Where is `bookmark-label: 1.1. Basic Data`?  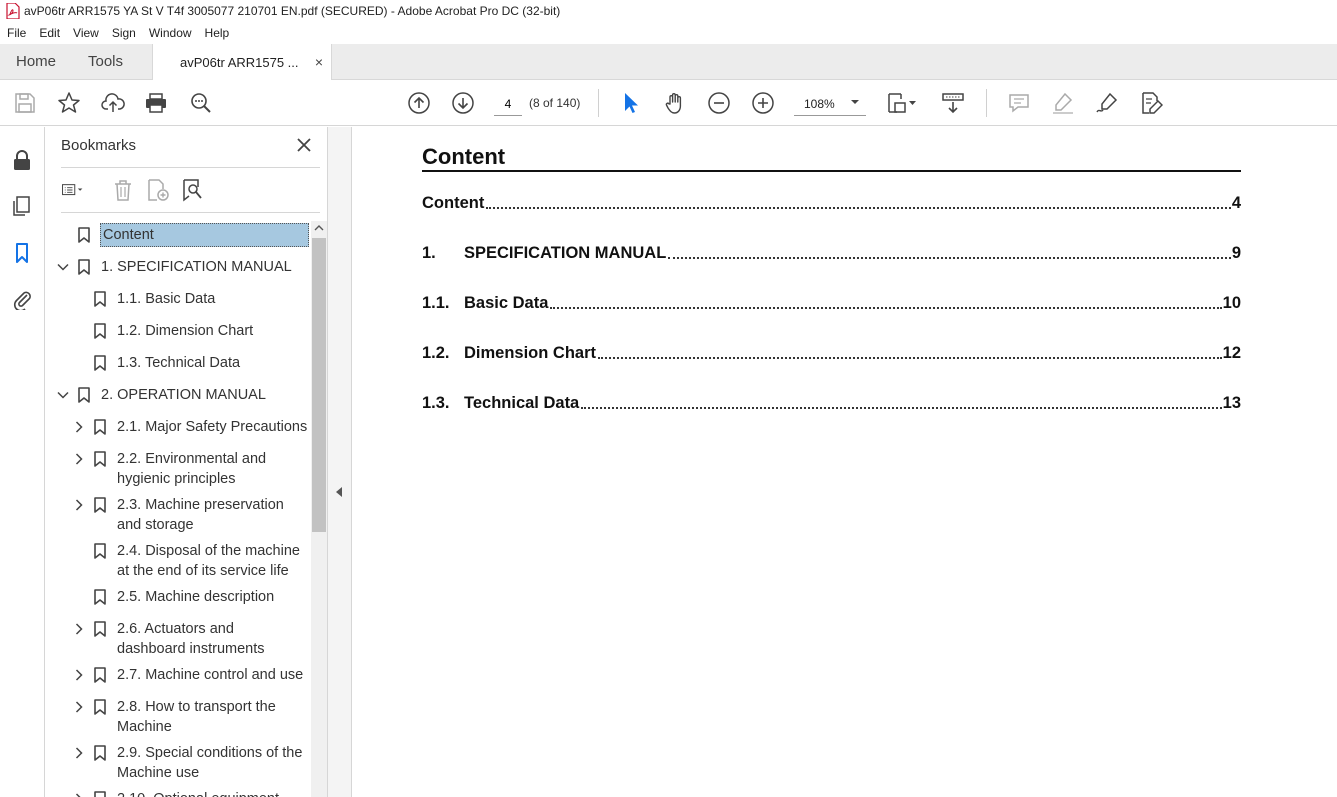
bookmark-label: 1.1. Basic Data is located at coordinates (166, 299).